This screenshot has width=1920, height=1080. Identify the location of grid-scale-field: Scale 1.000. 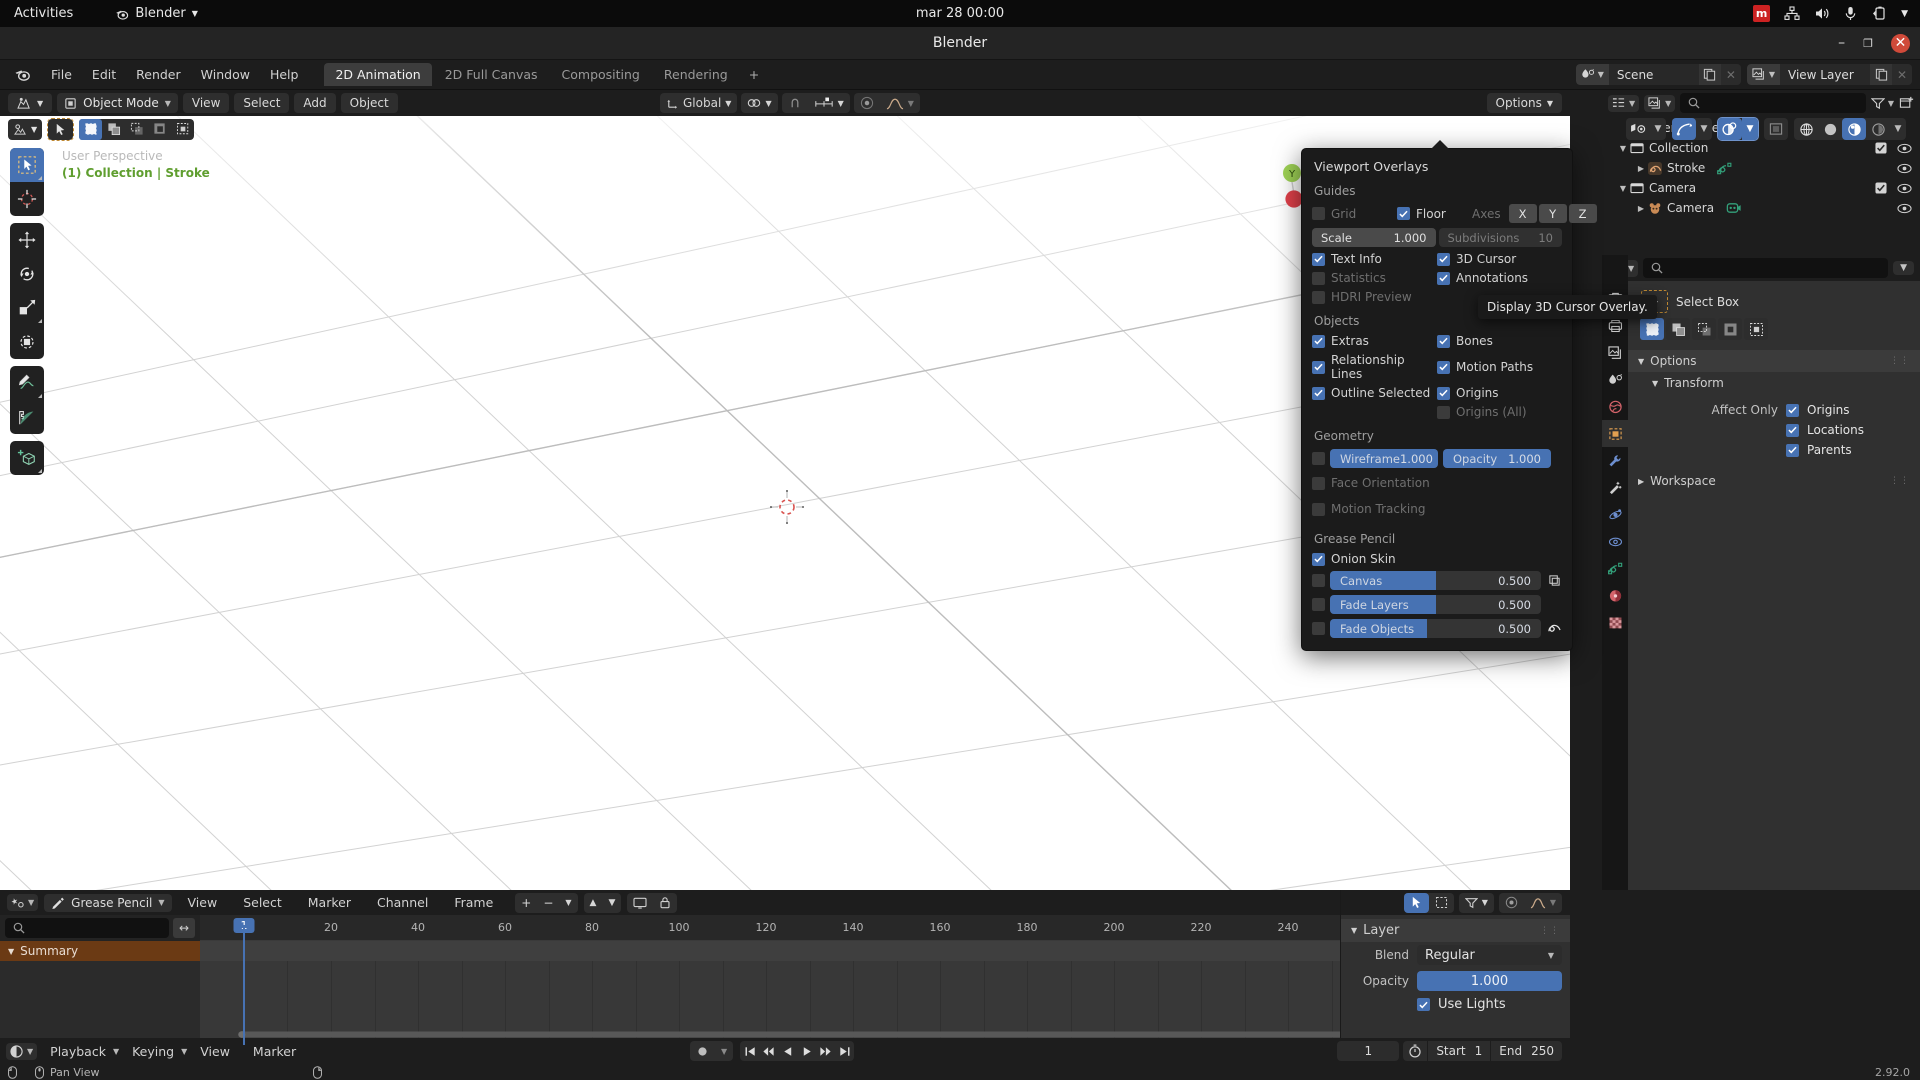
(1374, 237).